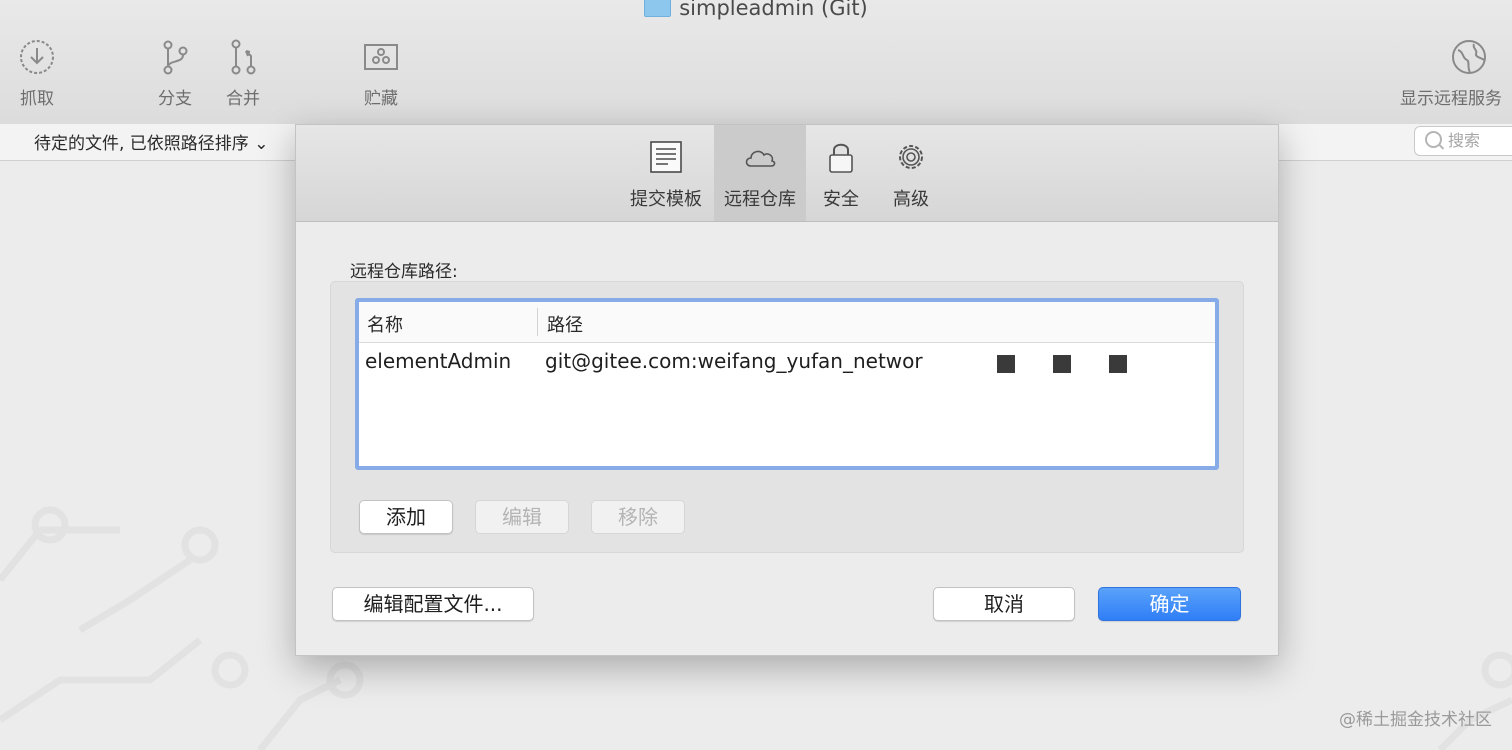  Describe the element at coordinates (404, 272) in the screenshot. I see `remote-paths-label: 远程仓库路径:` at that location.